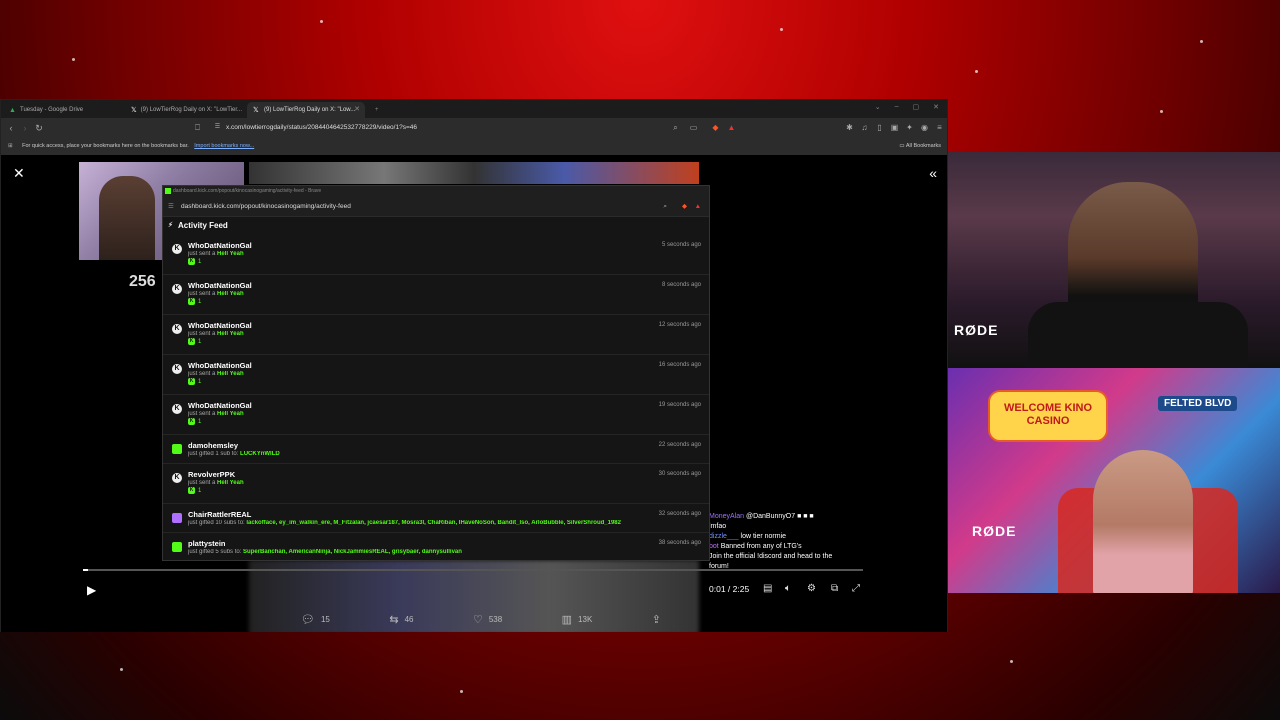  Describe the element at coordinates (894, 127) in the screenshot. I see `wallet-icon: ▣` at that location.